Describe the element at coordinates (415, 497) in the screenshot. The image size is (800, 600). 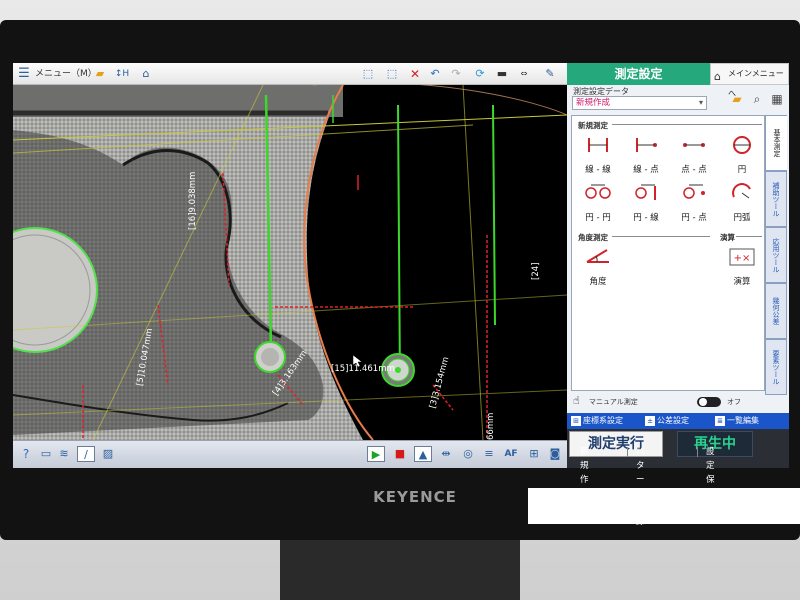
I see `brand-logo: KEYENCE` at that location.